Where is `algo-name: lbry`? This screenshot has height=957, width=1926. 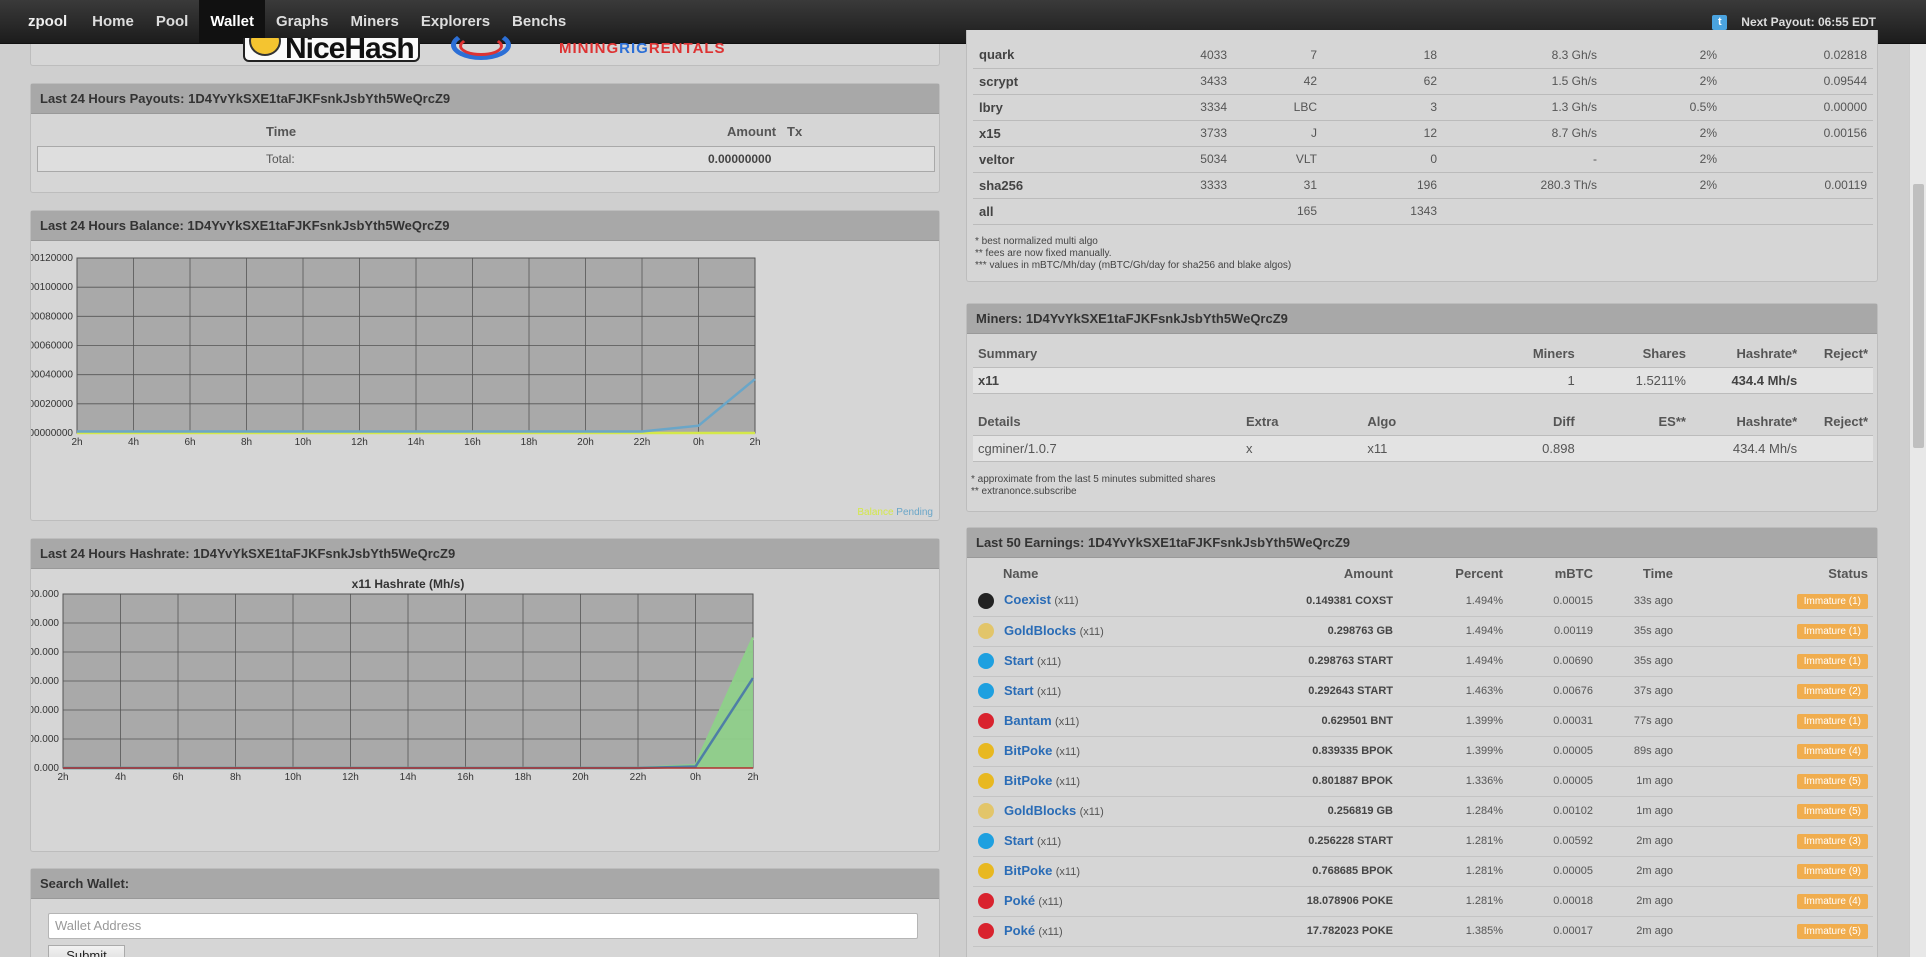 algo-name: lbry is located at coordinates (1068, 107).